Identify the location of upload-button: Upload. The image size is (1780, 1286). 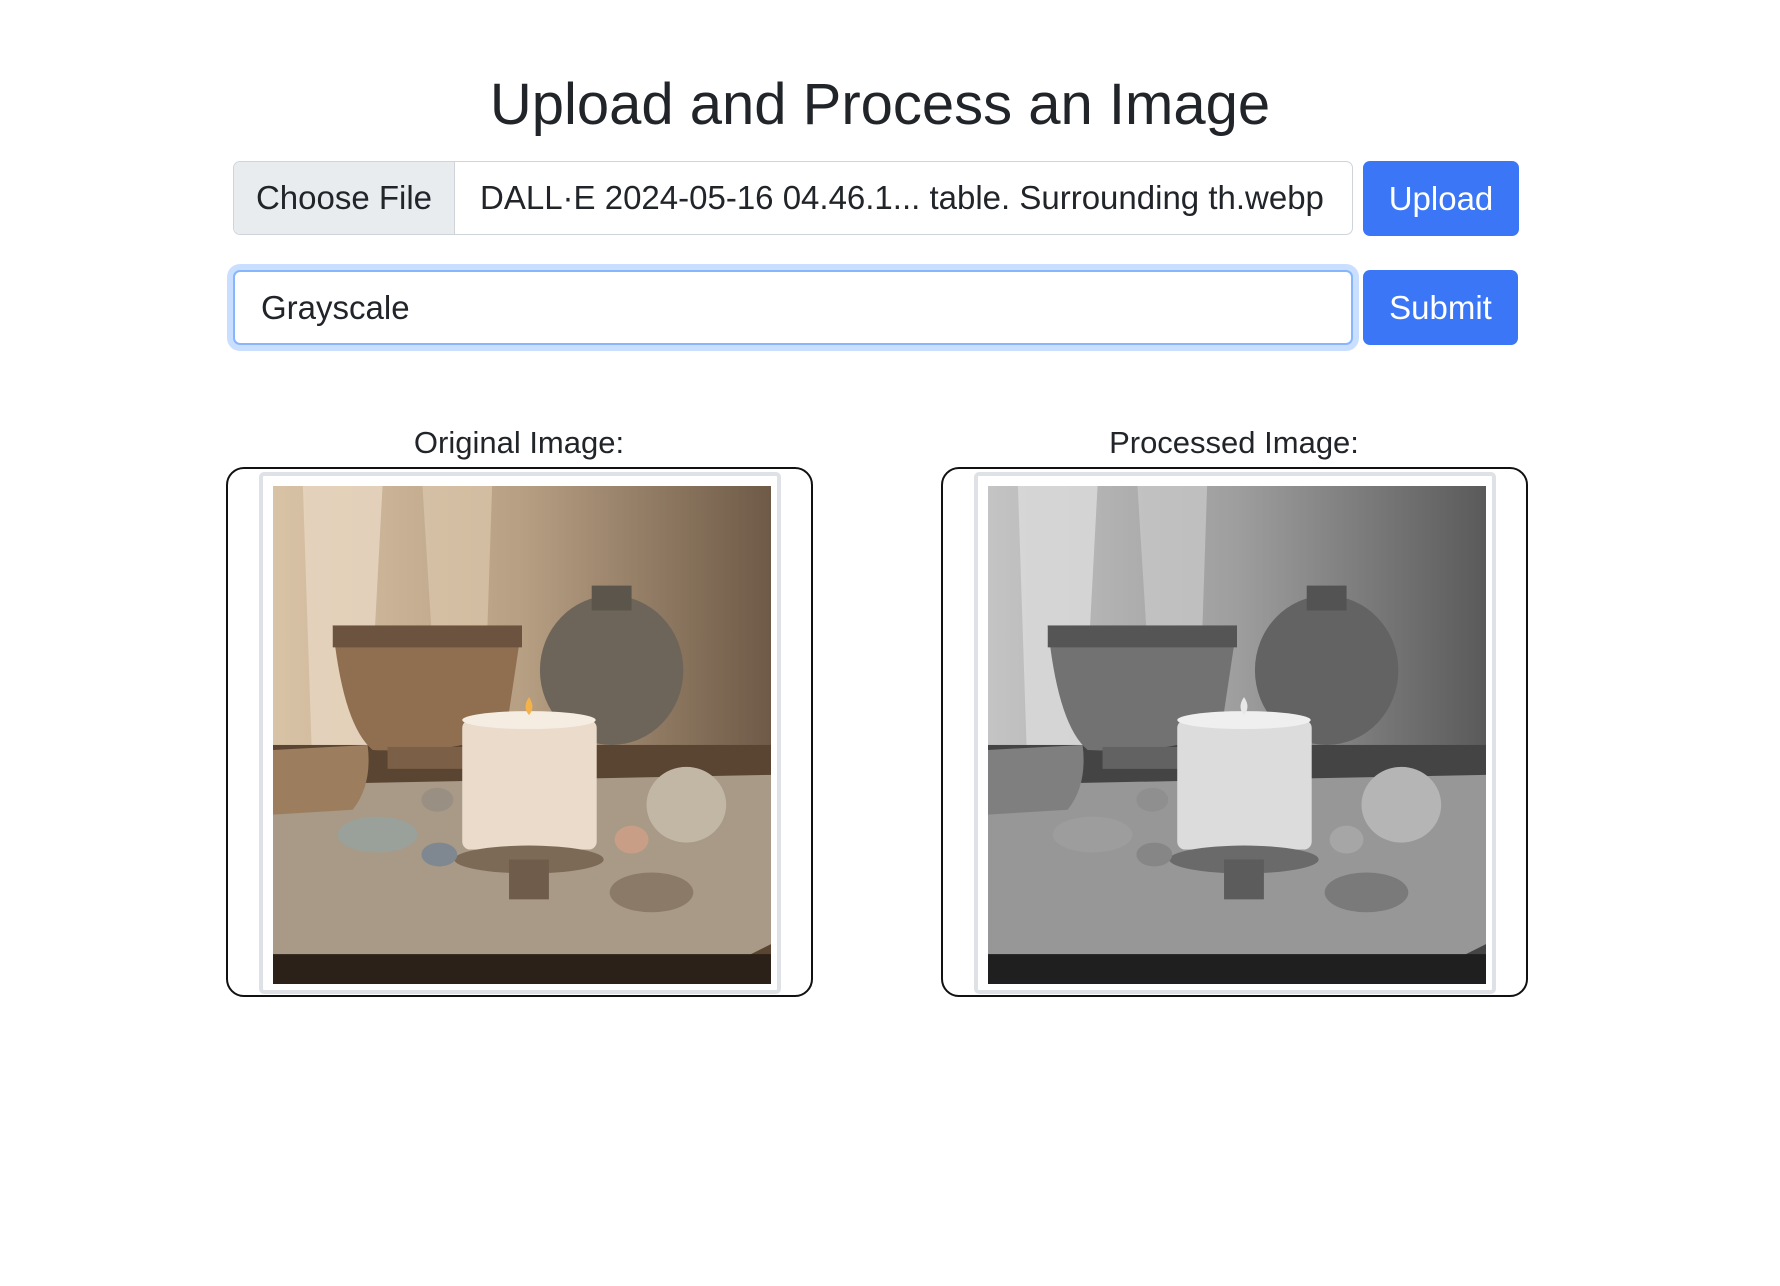
(1441, 198).